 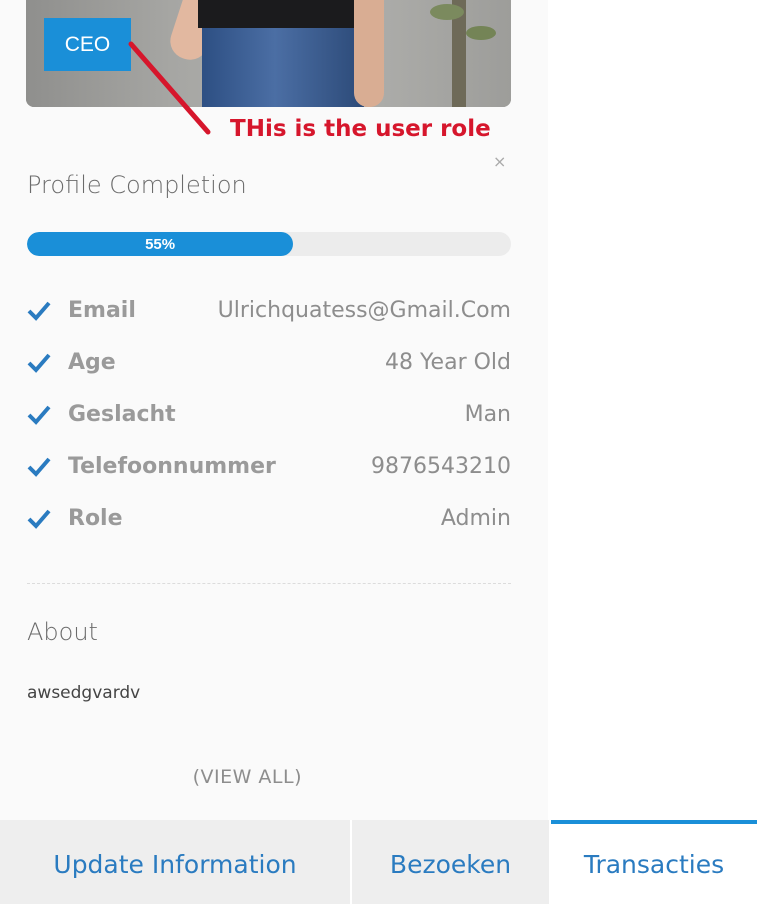 I want to click on about-title: About, so click(x=62, y=632).